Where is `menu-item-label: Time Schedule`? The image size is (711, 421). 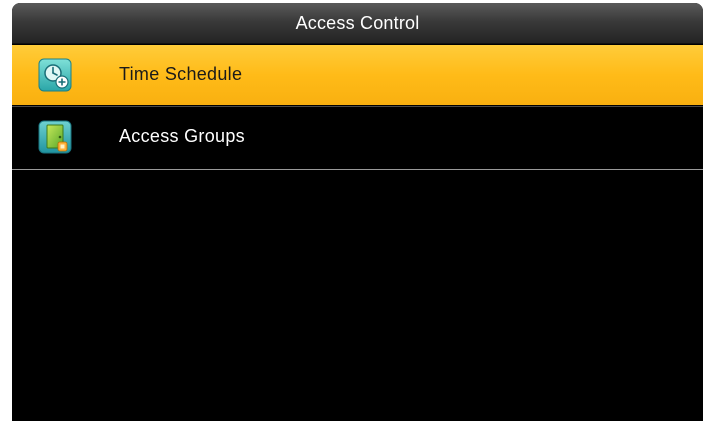 menu-item-label: Time Schedule is located at coordinates (181, 74).